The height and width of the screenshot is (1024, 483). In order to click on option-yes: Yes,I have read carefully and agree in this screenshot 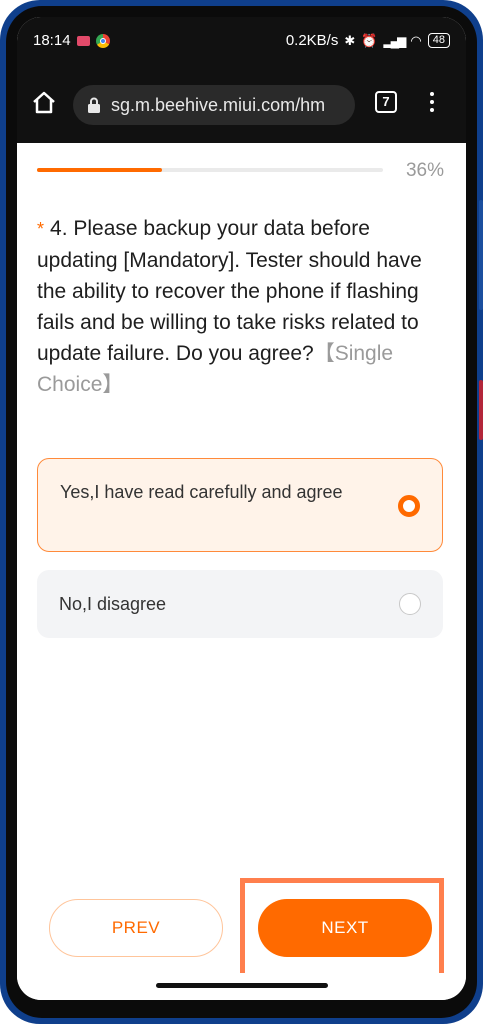, I will do `click(240, 505)`.